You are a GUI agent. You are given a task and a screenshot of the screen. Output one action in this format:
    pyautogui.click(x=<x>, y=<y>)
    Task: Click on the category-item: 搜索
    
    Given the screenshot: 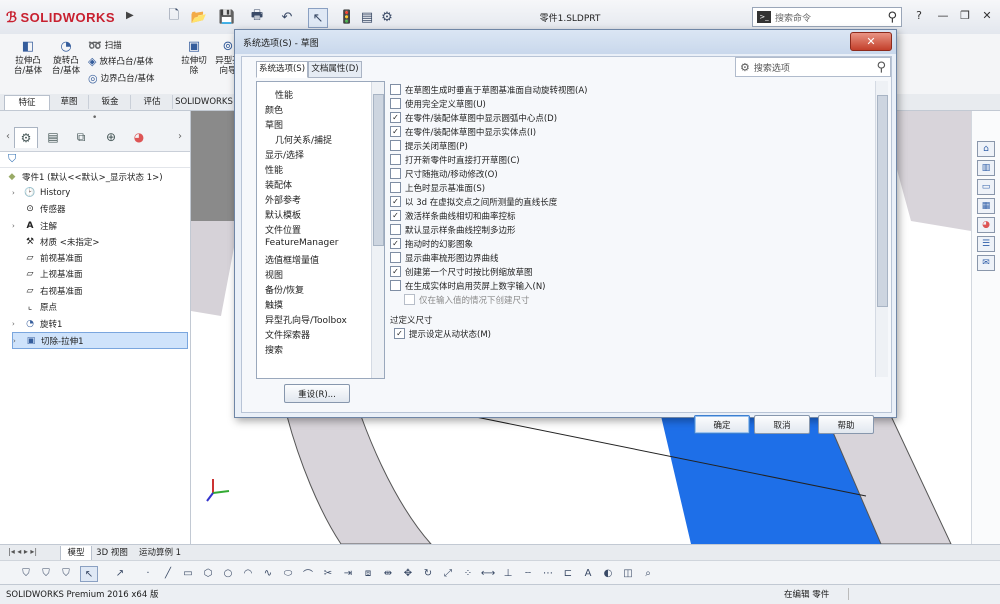 What is the action you would take?
    pyautogui.click(x=274, y=349)
    